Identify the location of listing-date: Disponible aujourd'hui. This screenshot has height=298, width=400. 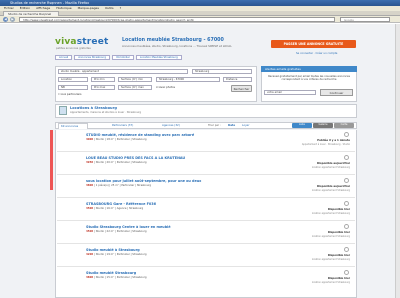
(333, 163).